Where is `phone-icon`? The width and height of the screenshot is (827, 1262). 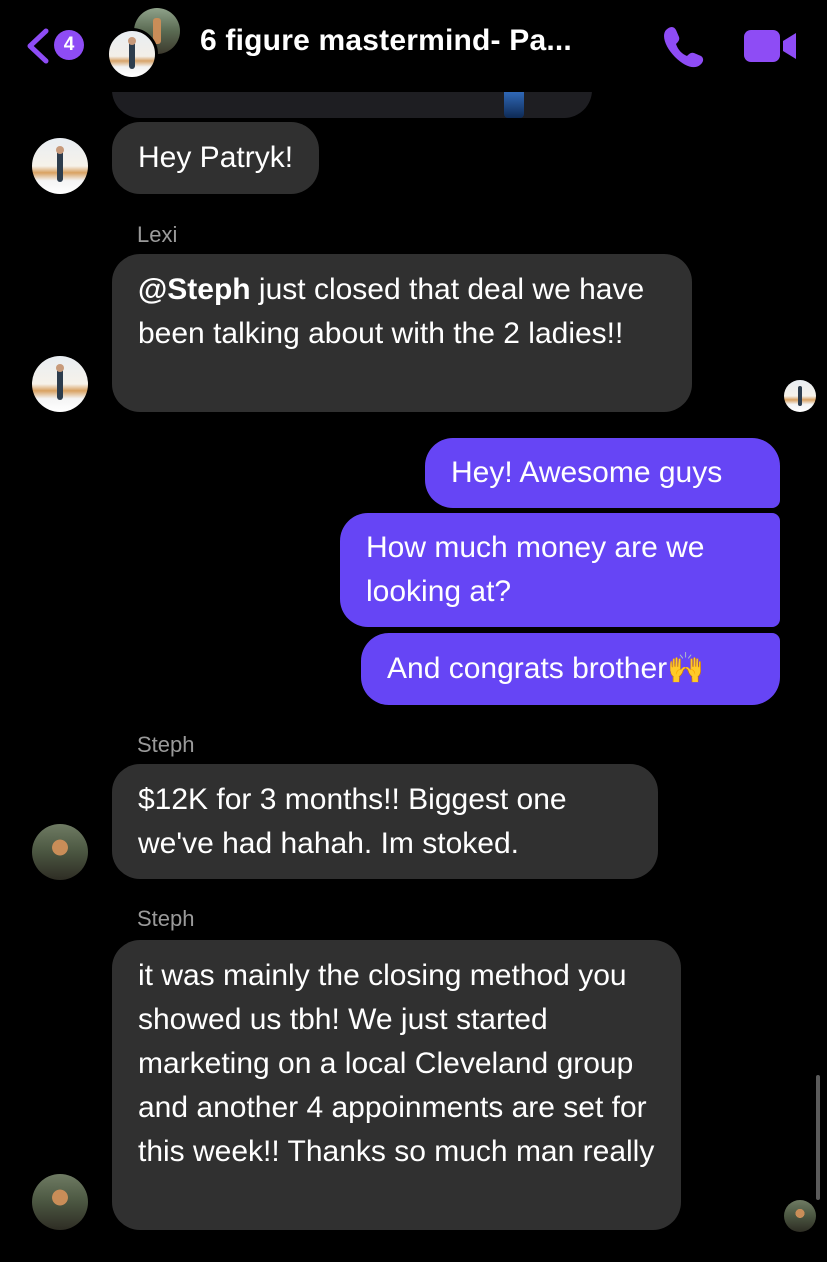 phone-icon is located at coordinates (684, 47).